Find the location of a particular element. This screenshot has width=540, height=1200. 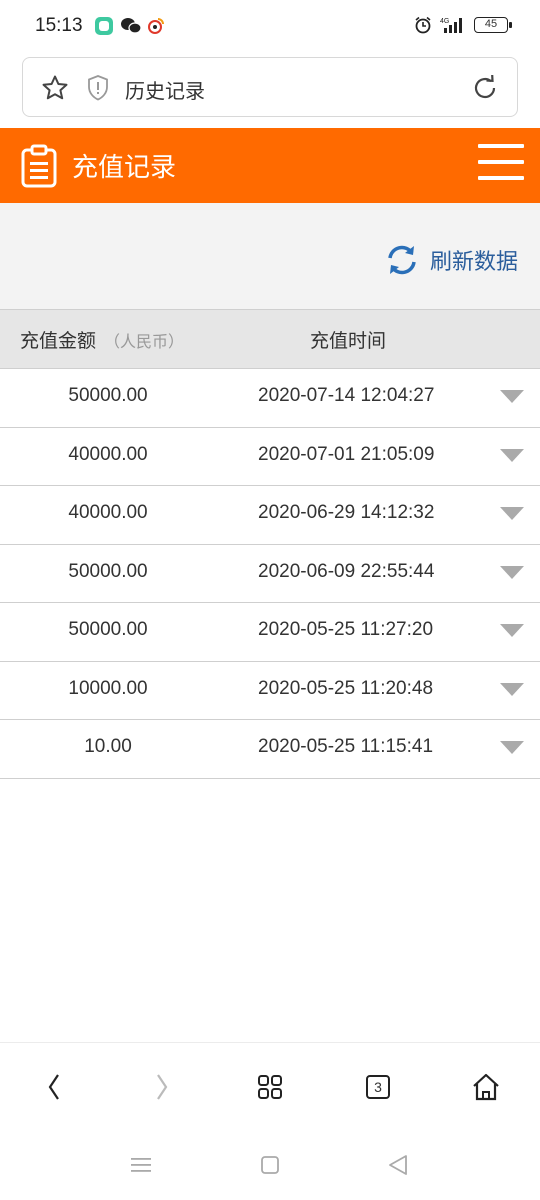

system-nav is located at coordinates (270, 1164).